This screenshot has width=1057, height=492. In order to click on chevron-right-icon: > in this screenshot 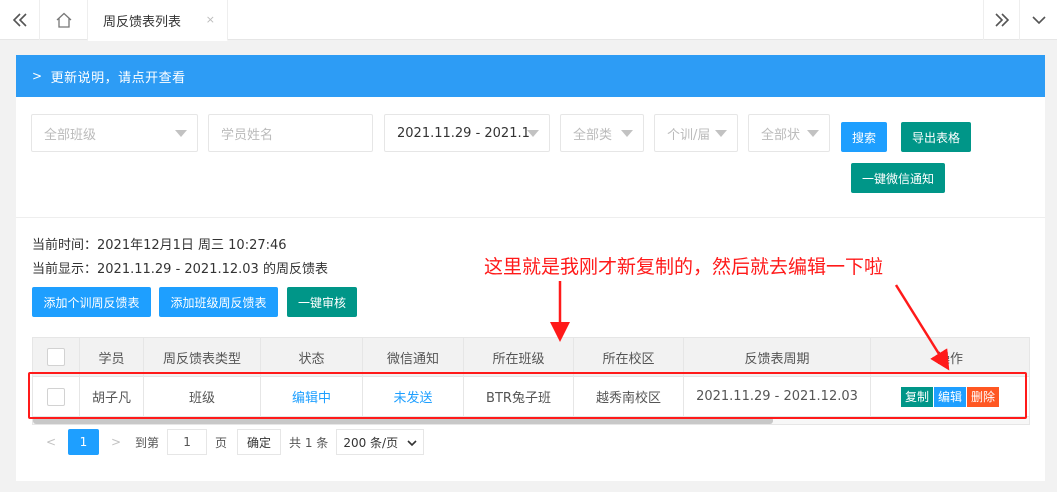, I will do `click(37, 76)`.